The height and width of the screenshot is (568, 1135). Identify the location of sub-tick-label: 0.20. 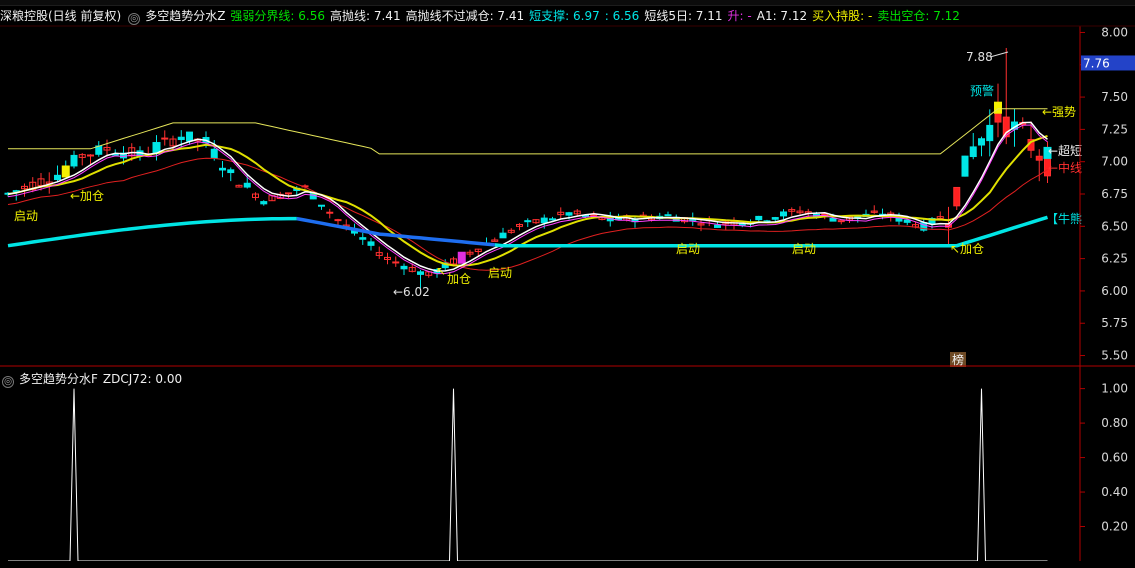
(1114, 527).